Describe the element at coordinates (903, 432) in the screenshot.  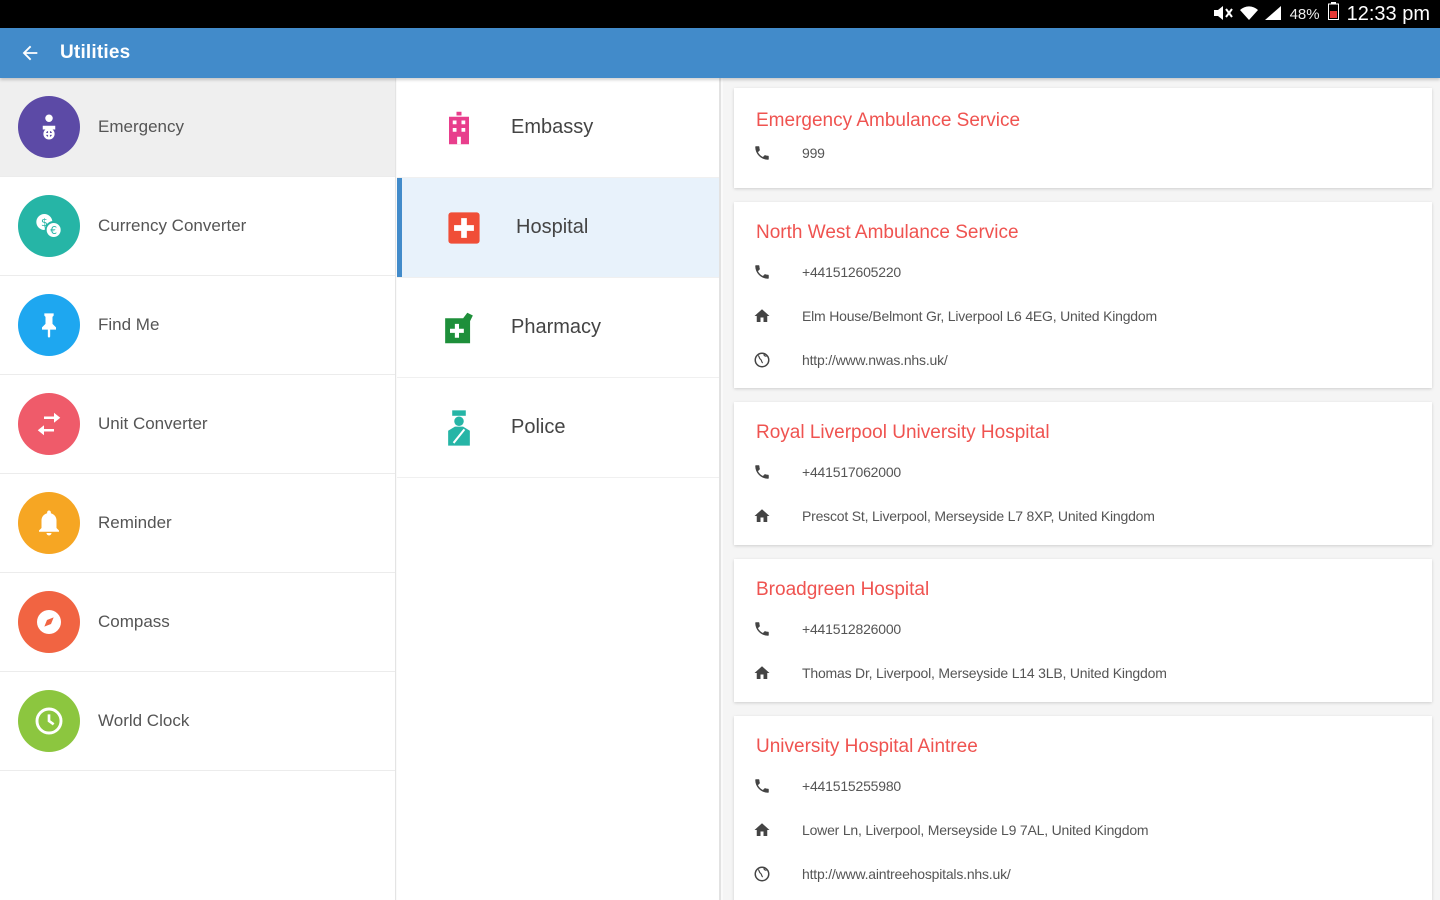
I see `result-title: Royal Liverpool University Hospital` at that location.